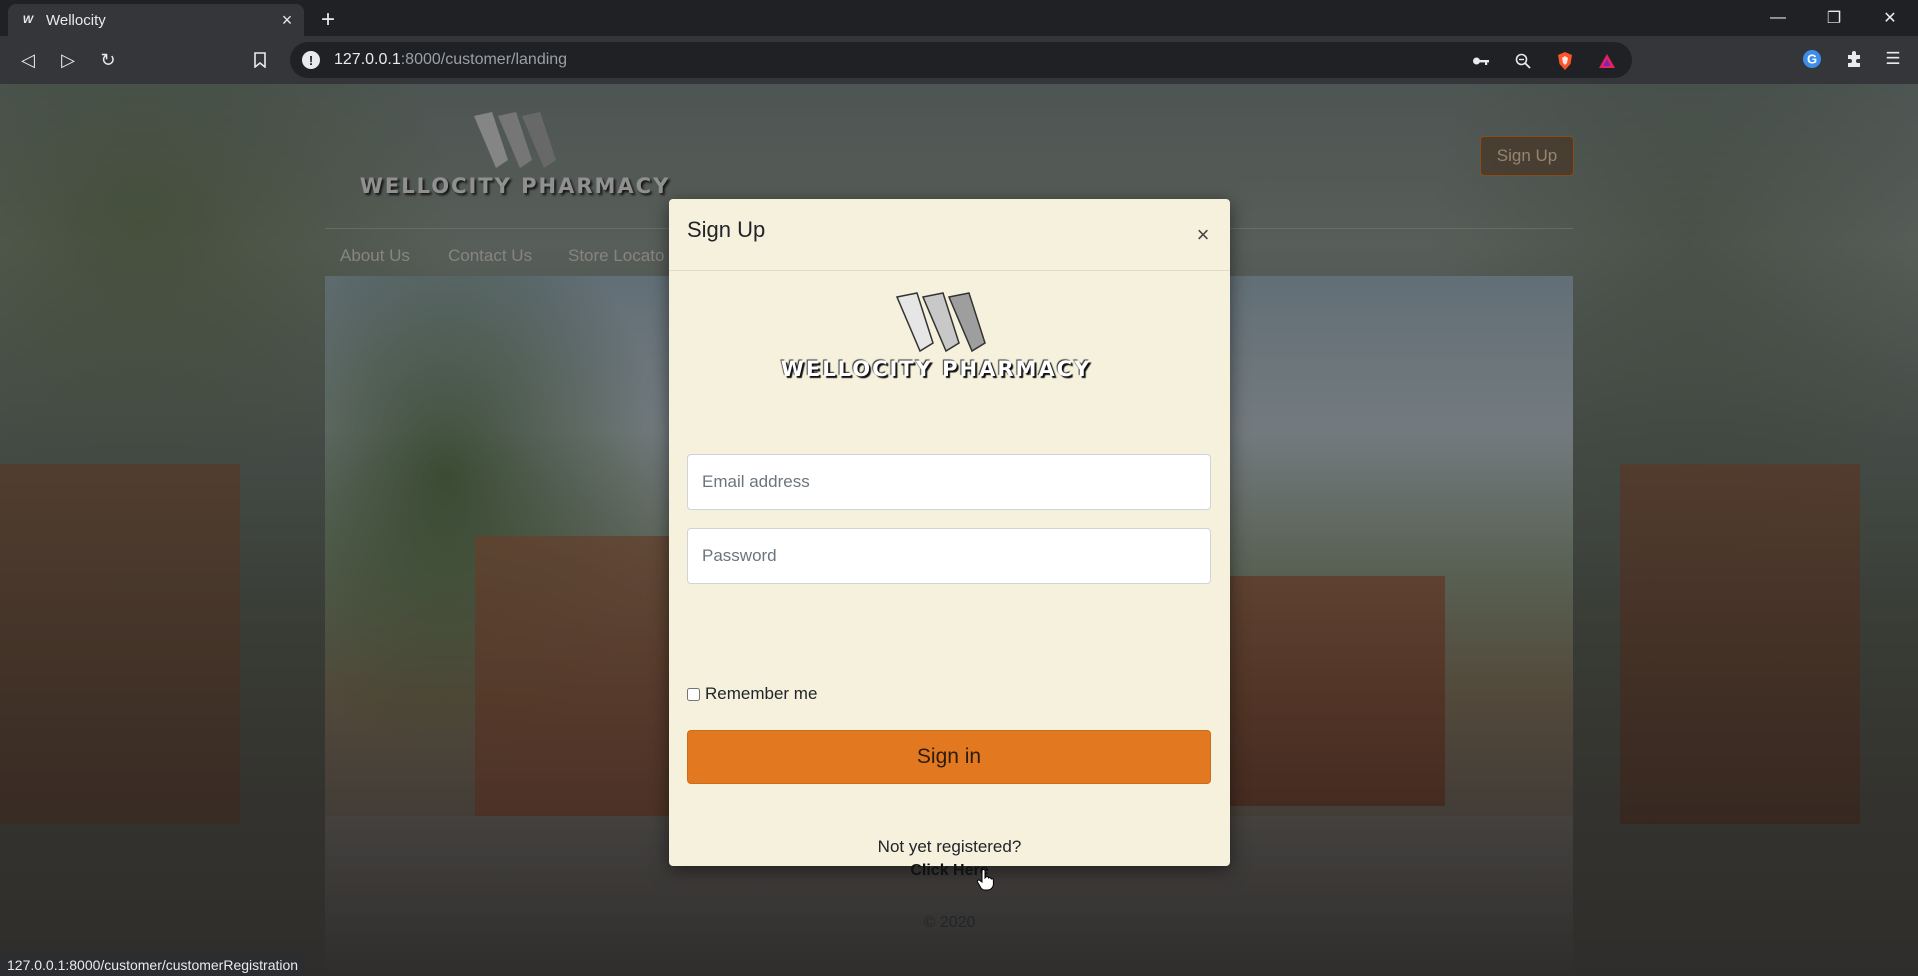 The width and height of the screenshot is (1918, 976). I want to click on close-icon: ×, so click(1203, 234).